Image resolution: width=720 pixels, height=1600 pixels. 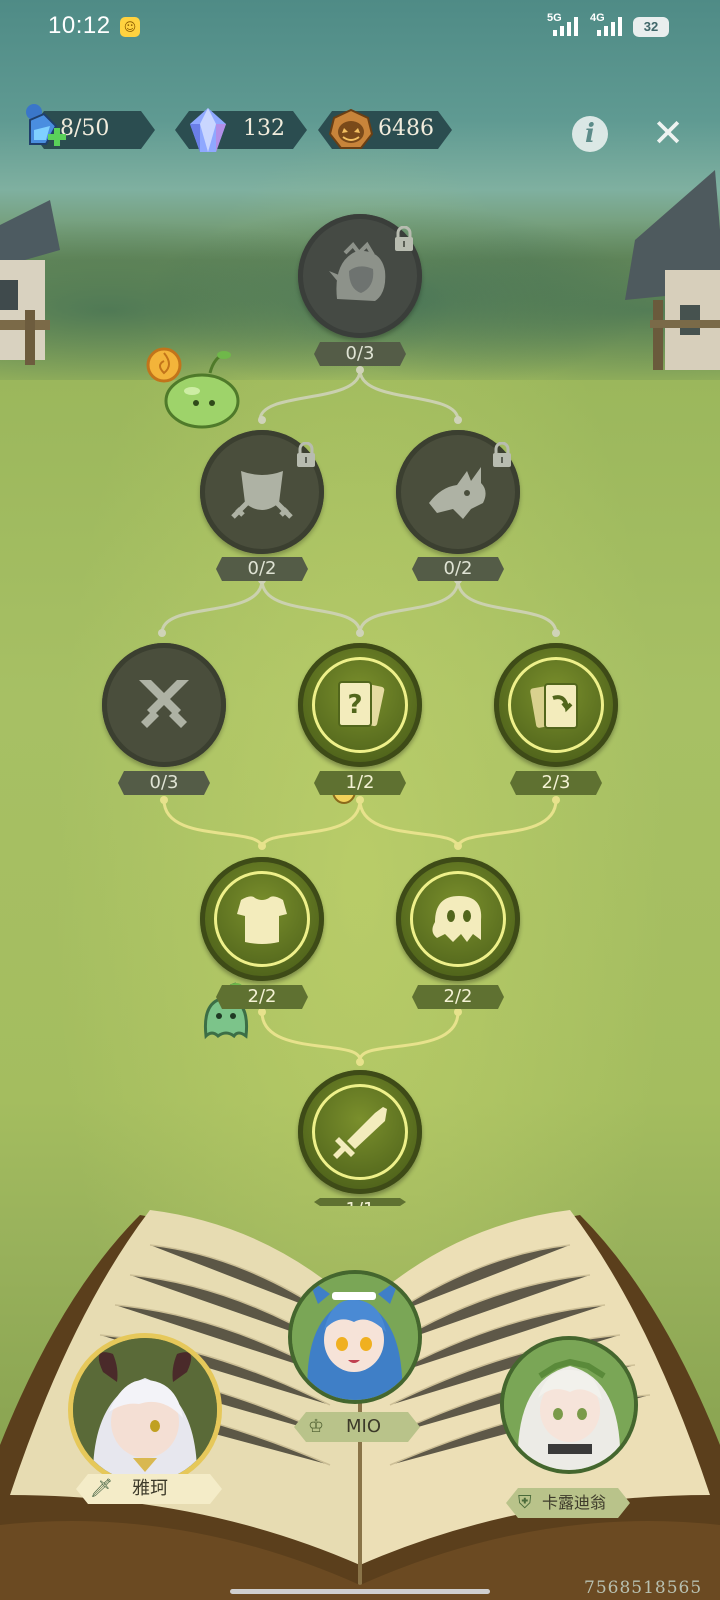 I want to click on node-progress-ghost: 2/2, so click(x=458, y=997).